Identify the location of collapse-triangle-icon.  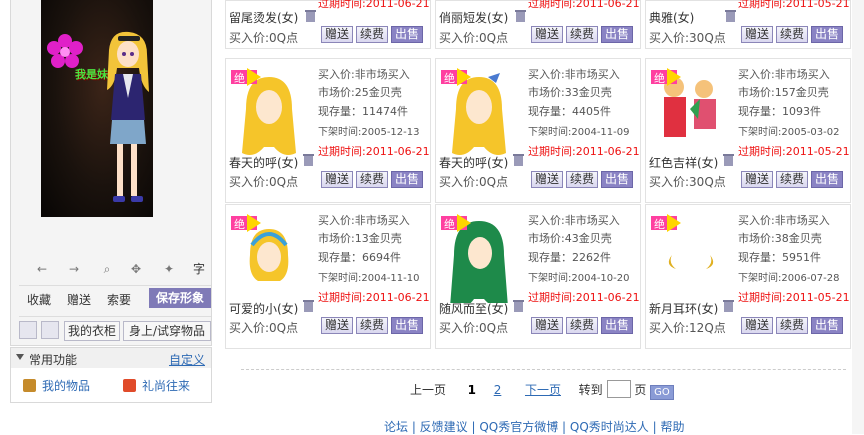
(20, 357).